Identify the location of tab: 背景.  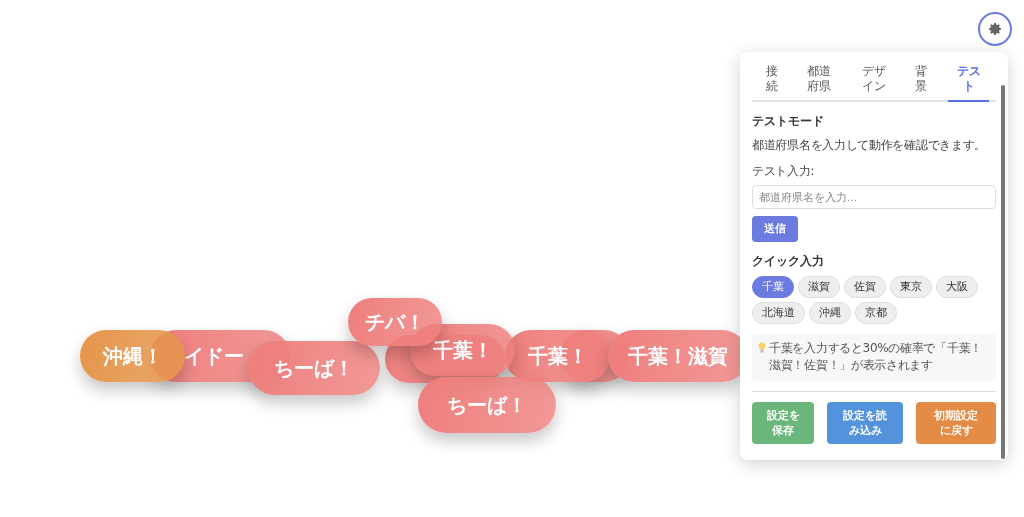
(921, 82).